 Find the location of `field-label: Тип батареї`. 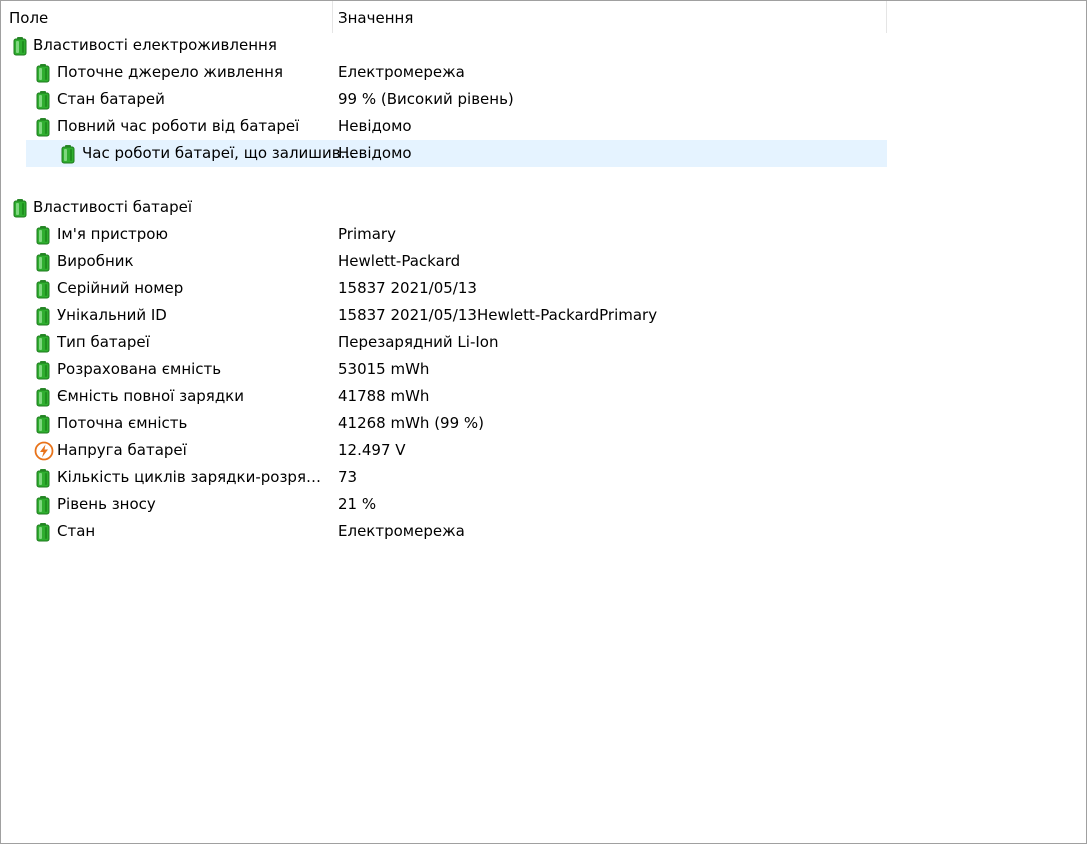

field-label: Тип батареї is located at coordinates (103, 342).